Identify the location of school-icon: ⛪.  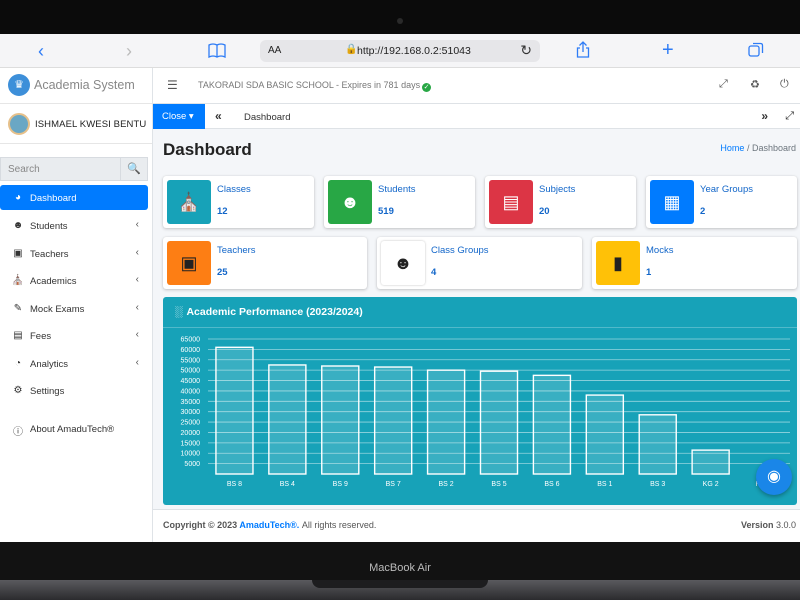
(18, 280).